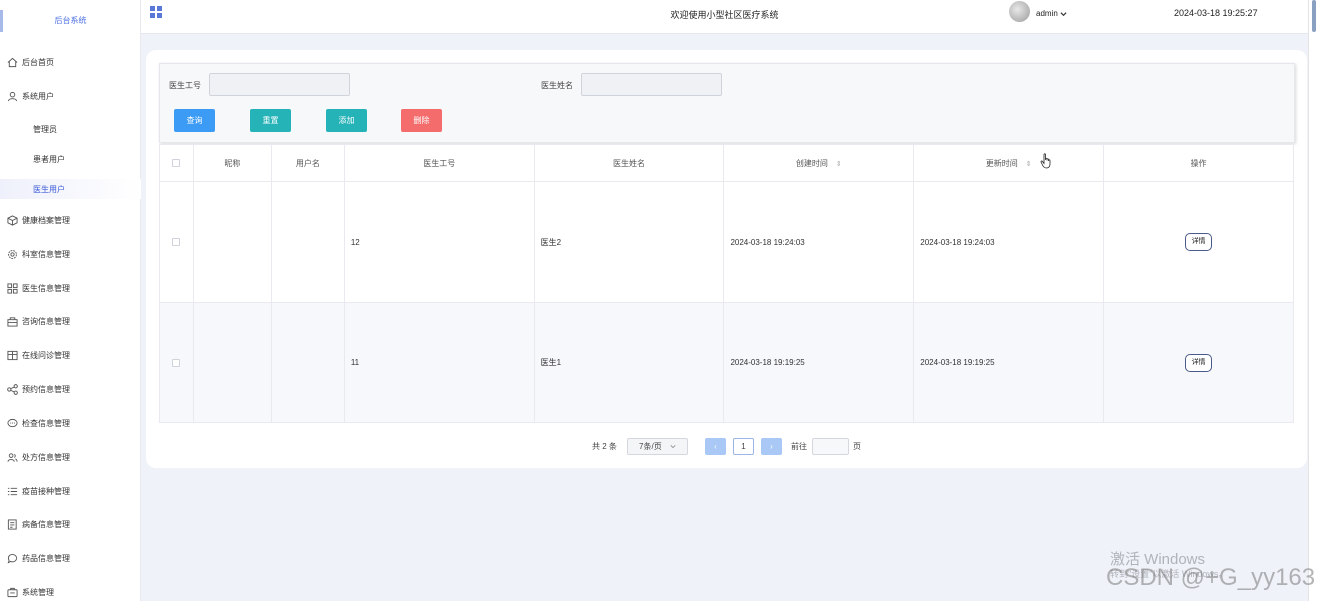 The height and width of the screenshot is (601, 1319). Describe the element at coordinates (232, 163) in the screenshot. I see `column-header-nickname: 昵称` at that location.